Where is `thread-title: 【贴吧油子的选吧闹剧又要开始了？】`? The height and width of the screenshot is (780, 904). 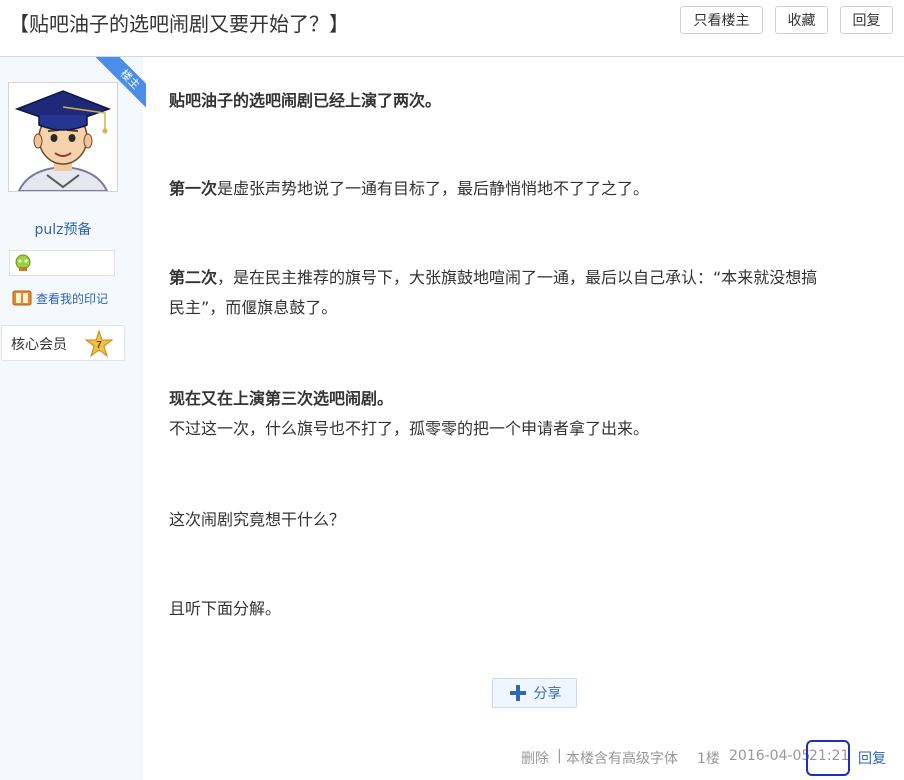
thread-title: 【贴吧油子的选吧闹剧又要开始了？】 is located at coordinates (179, 24).